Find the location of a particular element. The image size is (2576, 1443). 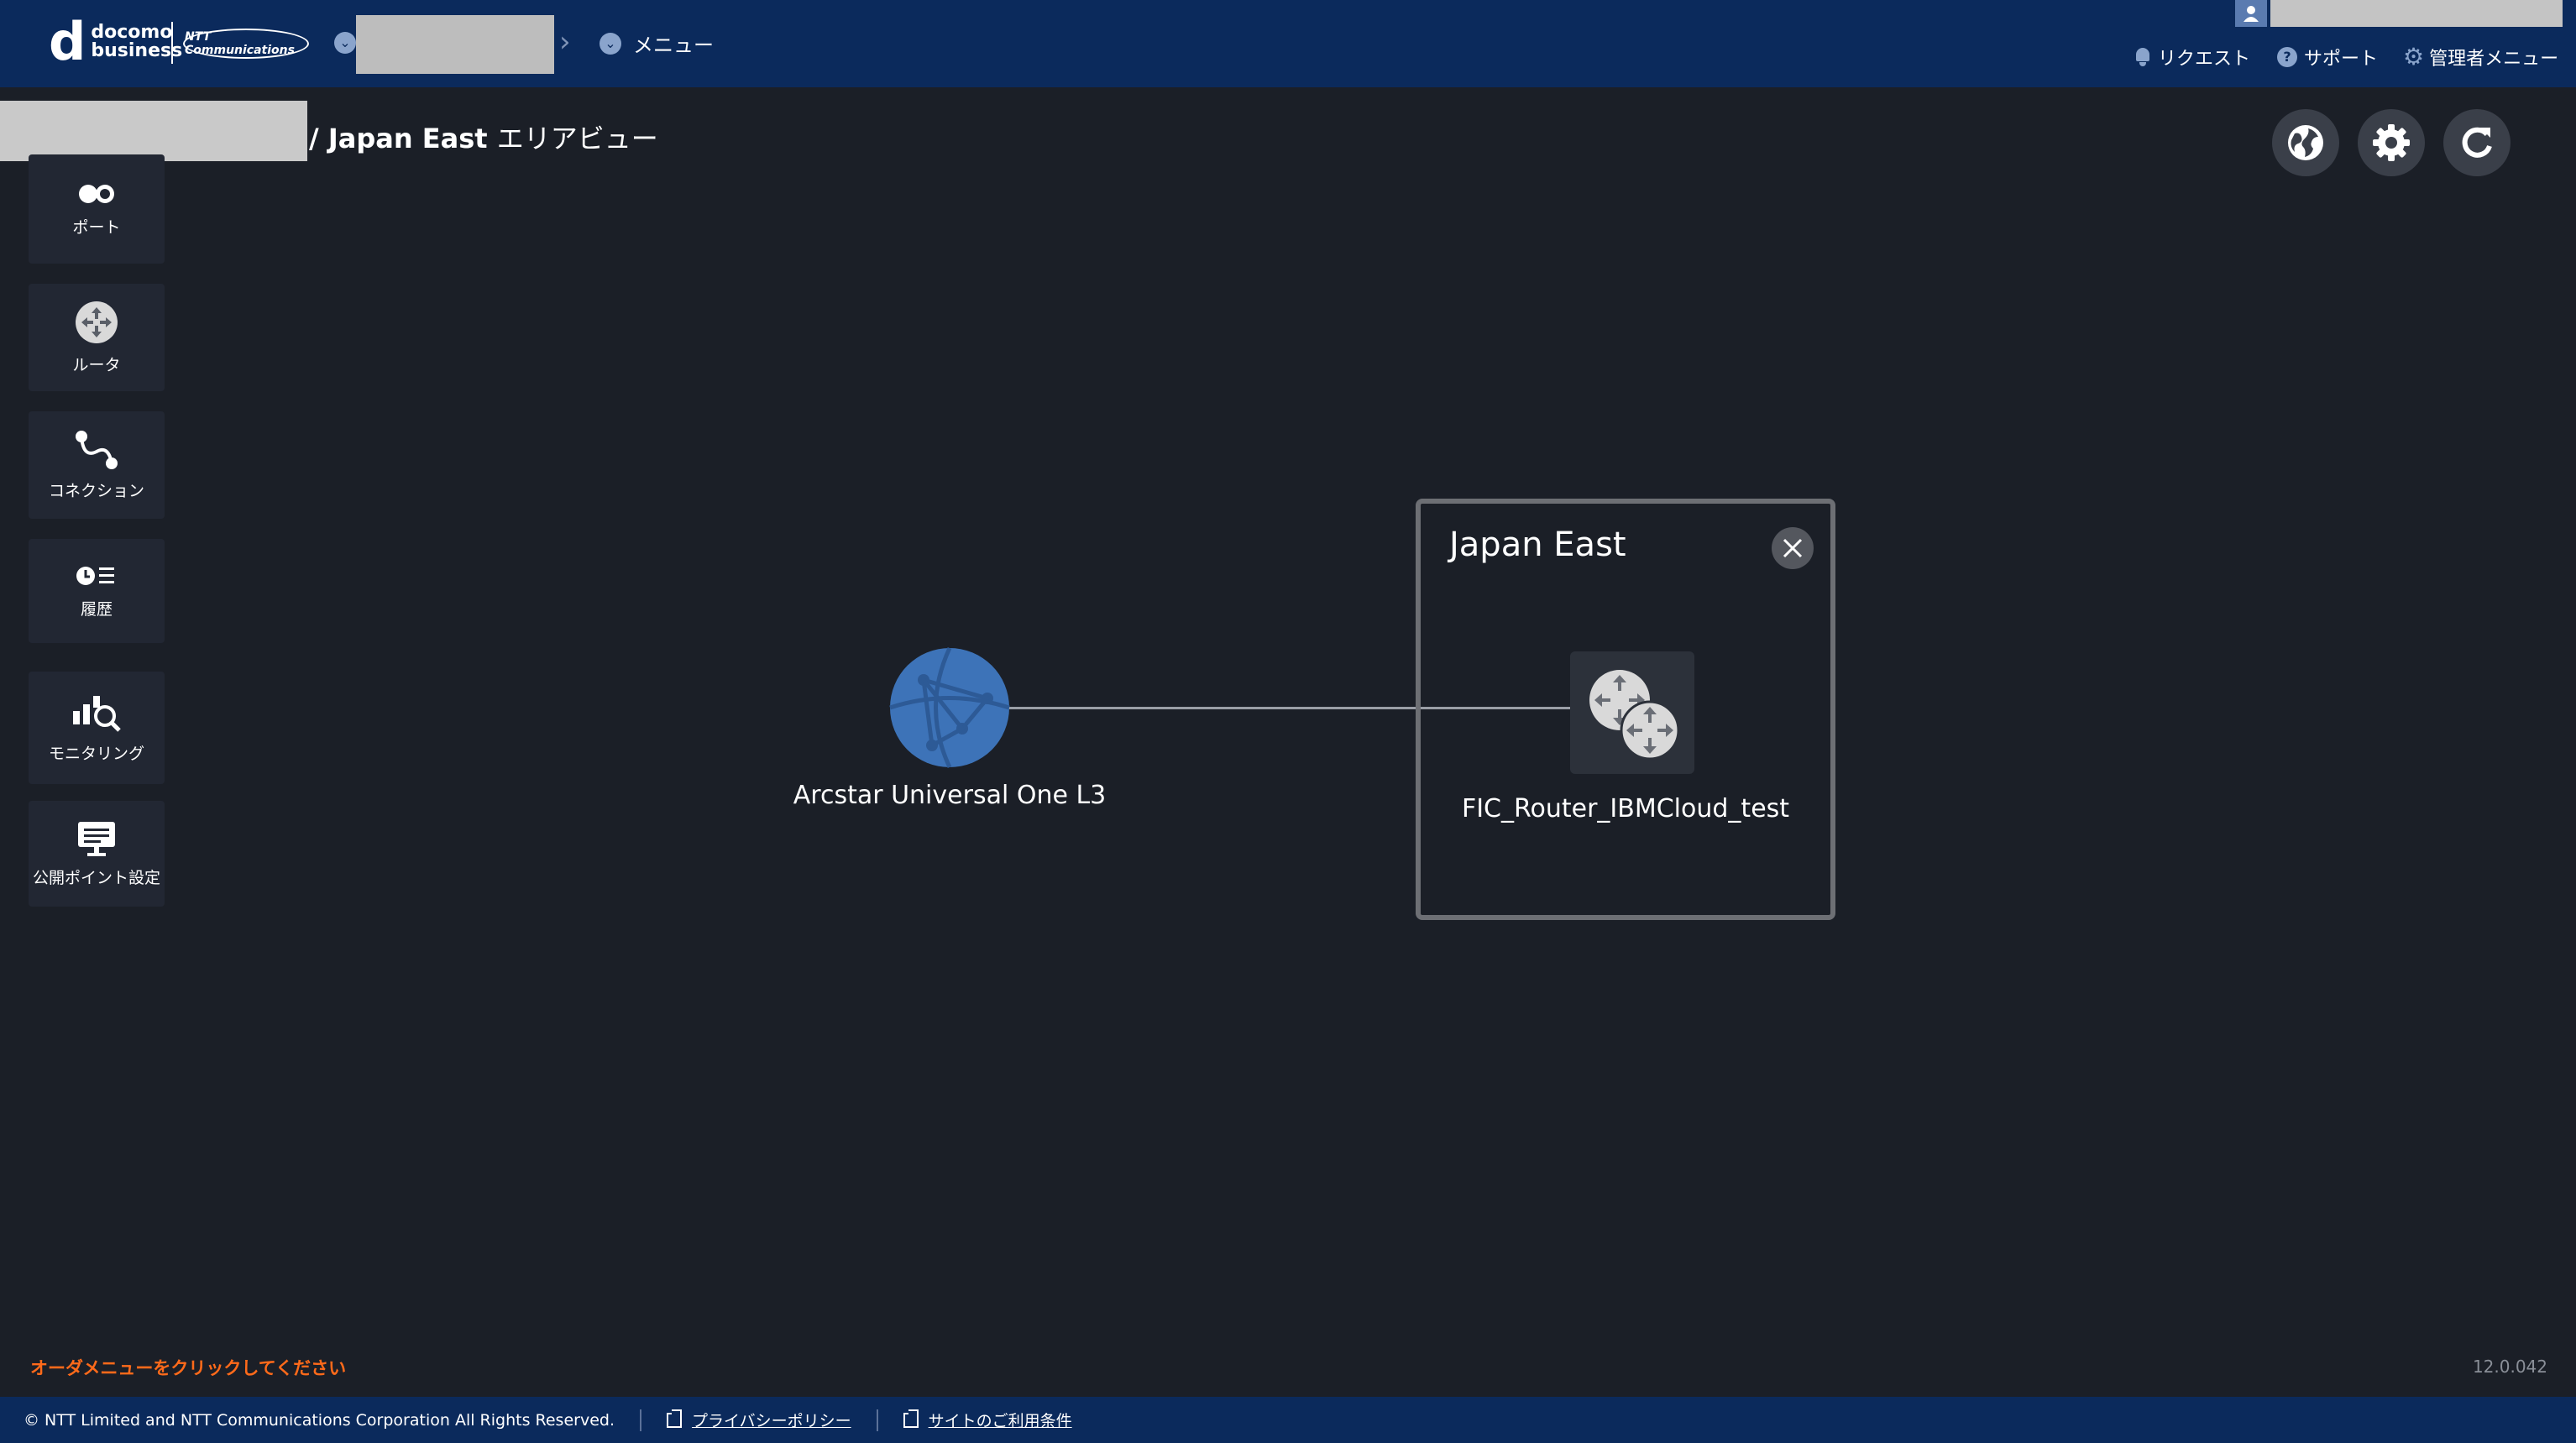

refresh-button is located at coordinates (2477, 142).